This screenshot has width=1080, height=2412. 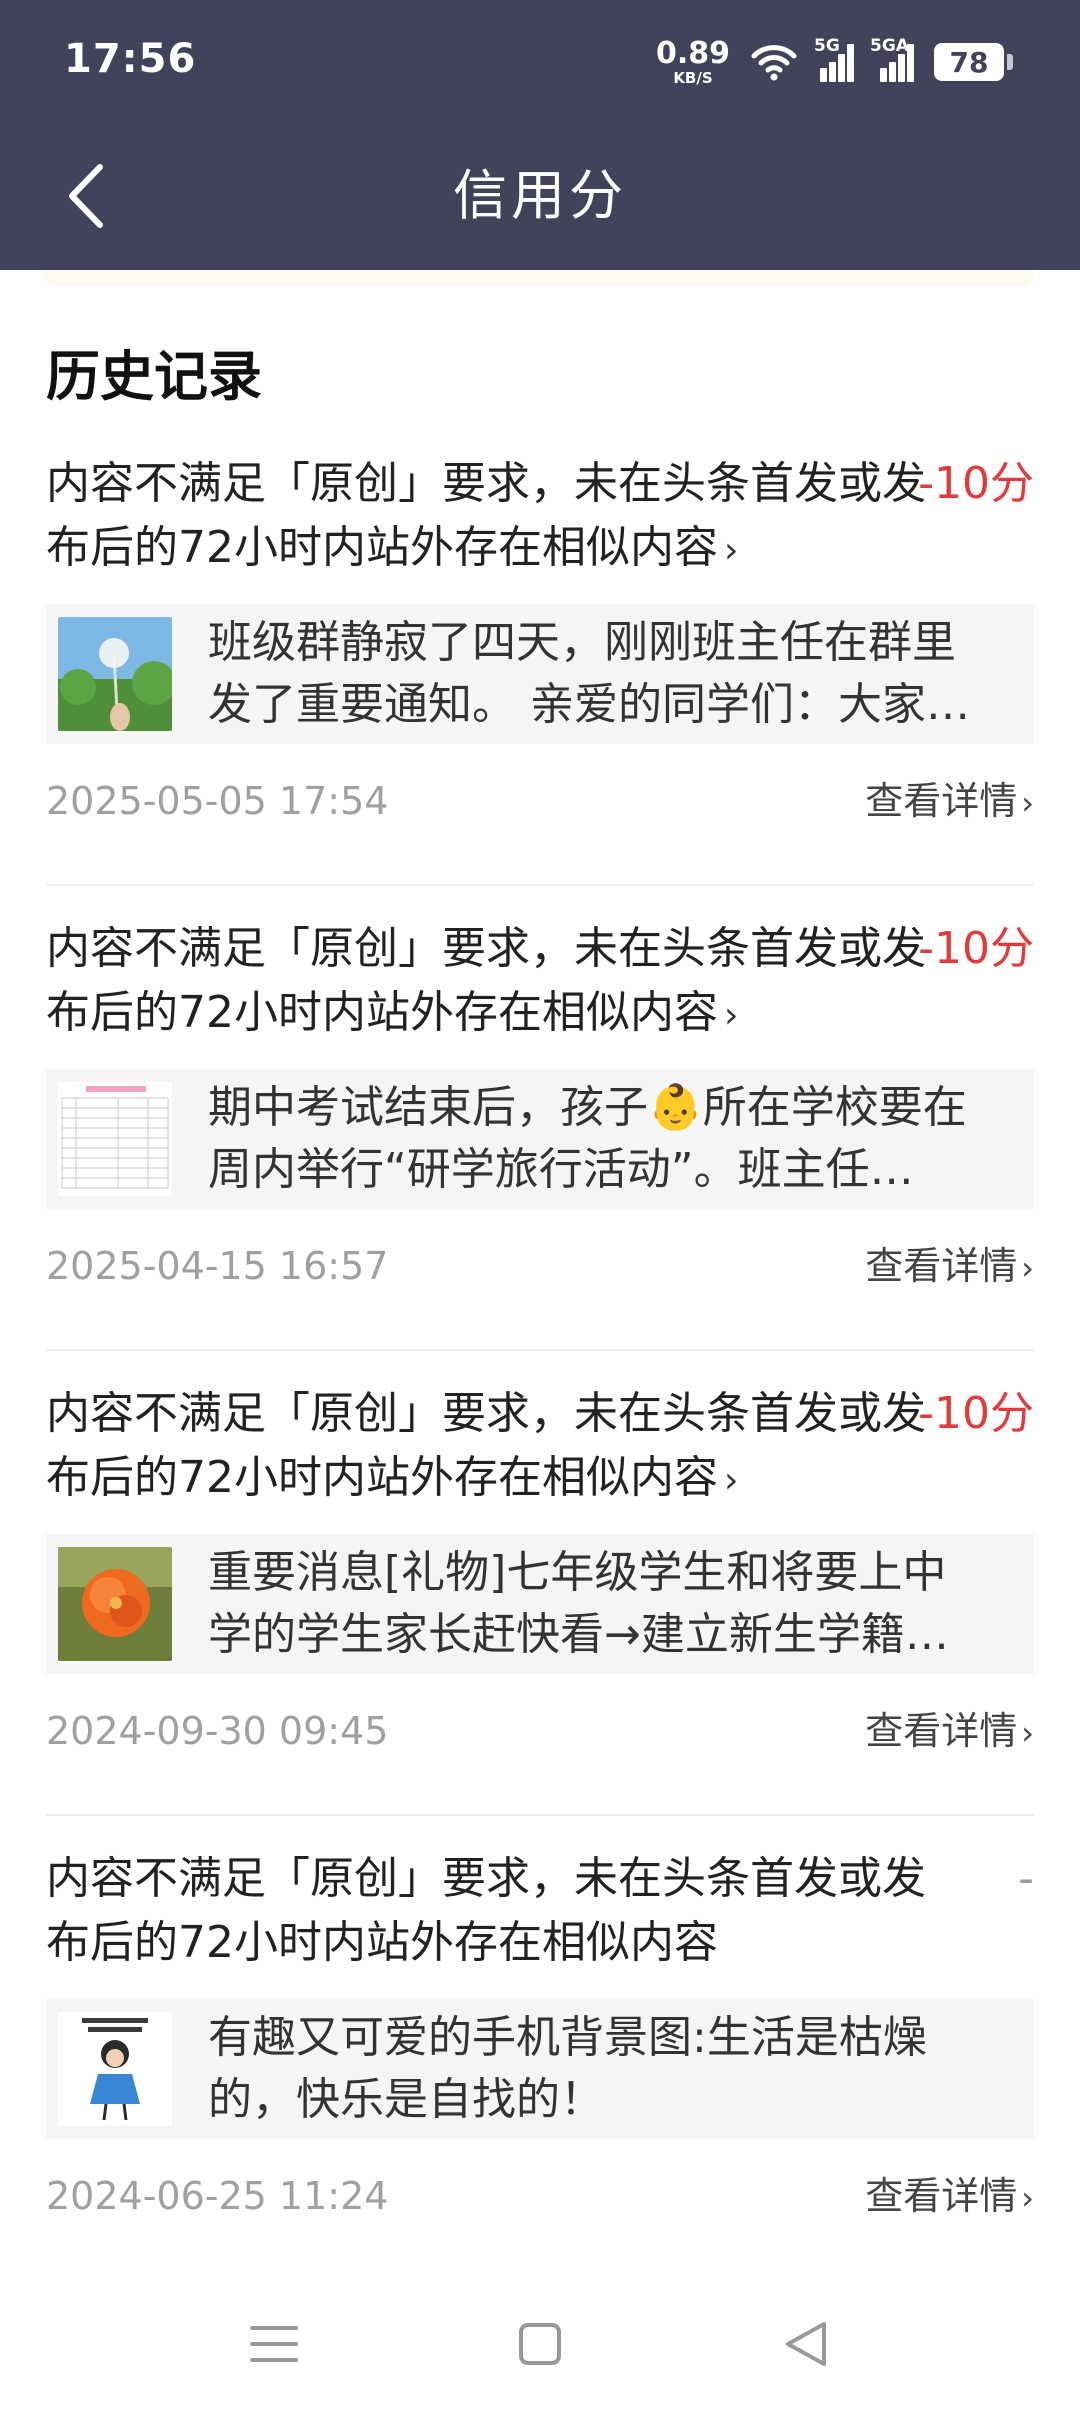 I want to click on signal-5g-label: 5G, so click(x=827, y=46).